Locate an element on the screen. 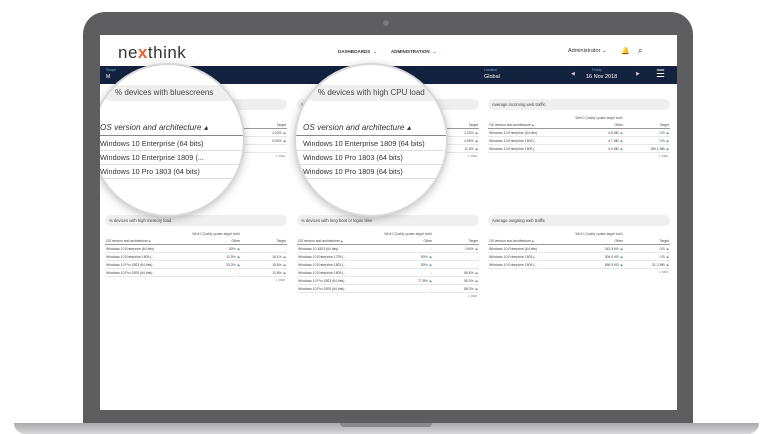  other-value: 50% ▶ is located at coordinates (217, 249).